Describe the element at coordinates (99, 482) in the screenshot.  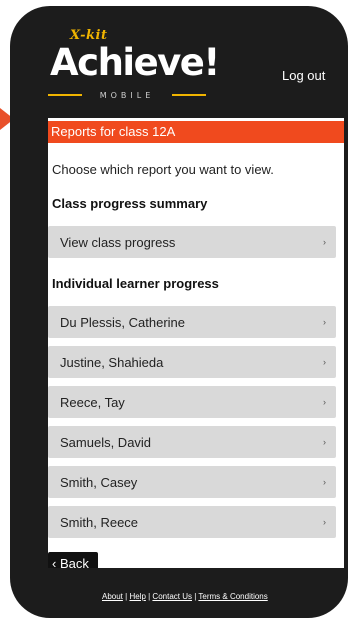
I see `row-label: Smith, Casey` at that location.